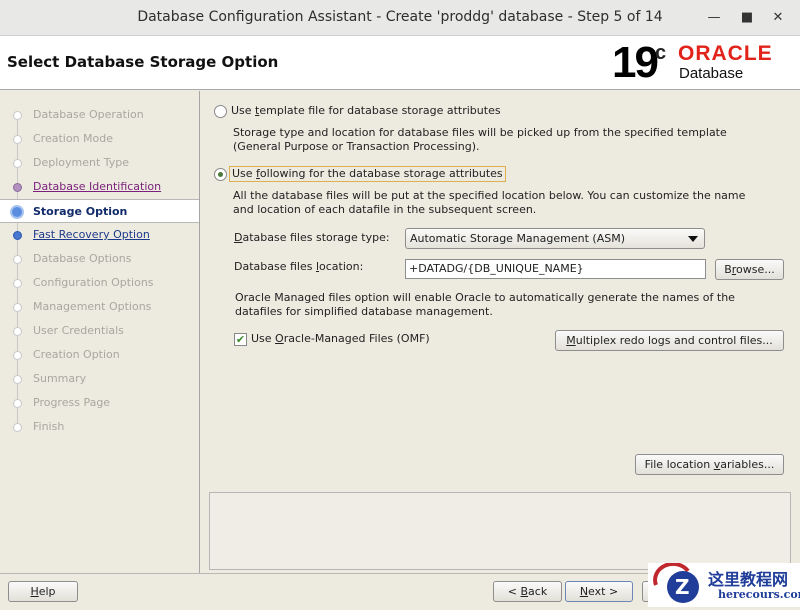 The image size is (800, 610). Describe the element at coordinates (80, 211) in the screenshot. I see `step-label: Storage Option` at that location.